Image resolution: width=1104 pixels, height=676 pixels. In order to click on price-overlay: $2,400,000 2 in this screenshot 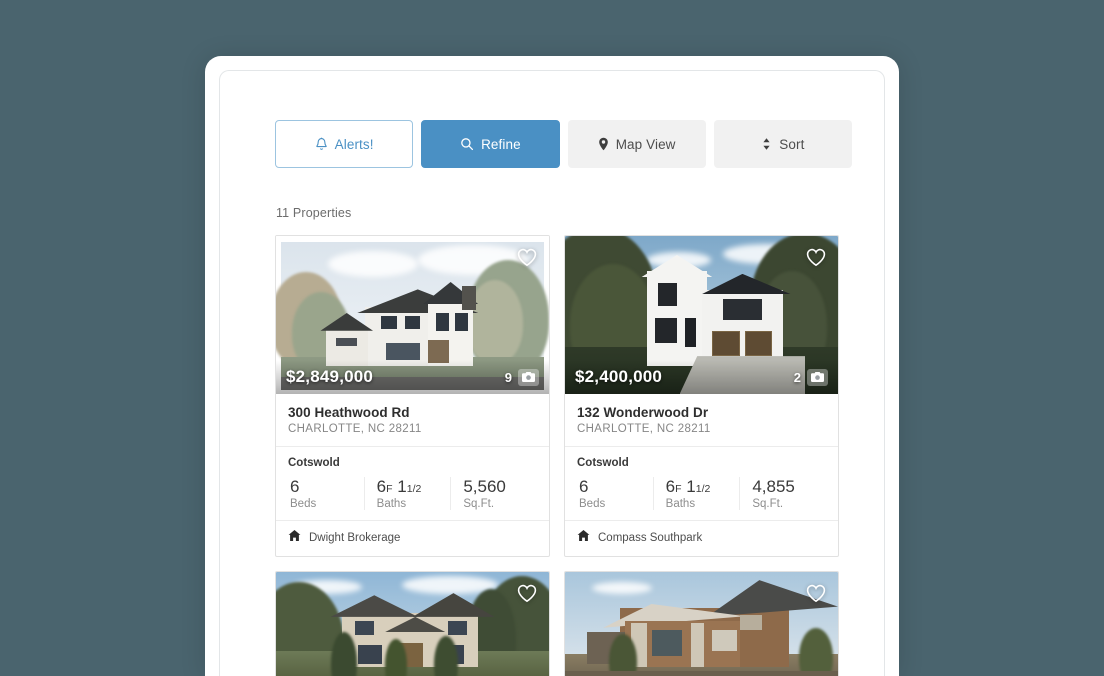, I will do `click(701, 377)`.